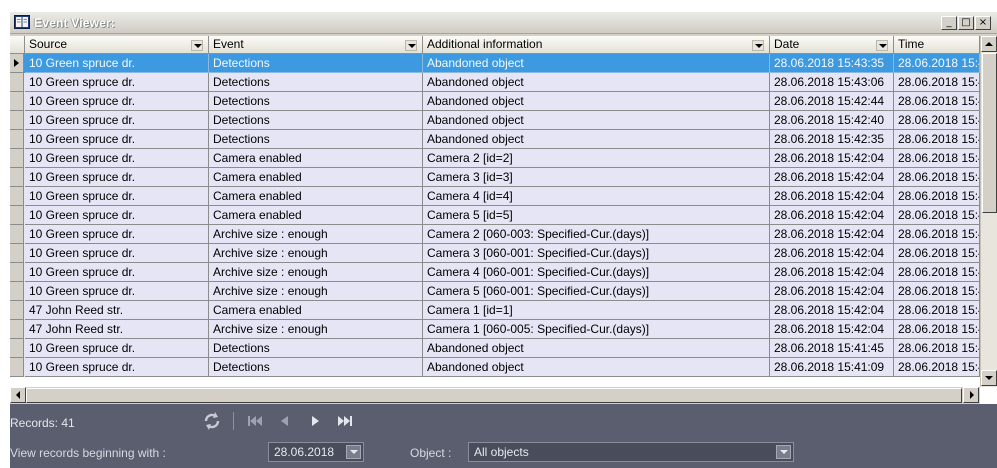  Describe the element at coordinates (832, 367) in the screenshot. I see `cell-date: 28.06.2018 15:41:09` at that location.